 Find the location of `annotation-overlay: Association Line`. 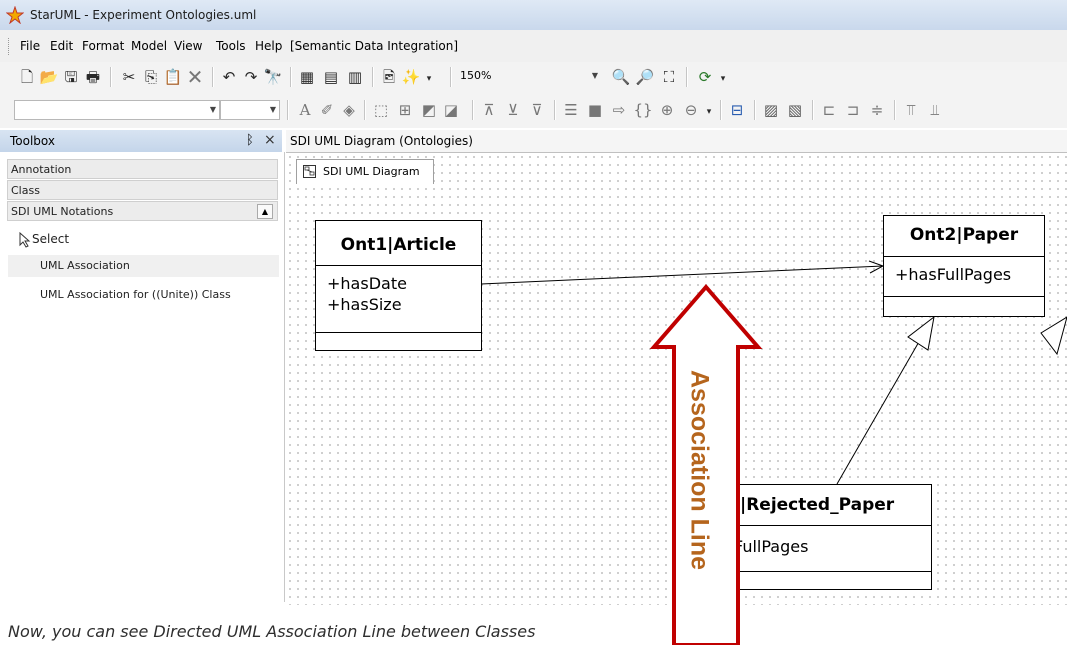

annotation-overlay: Association Line is located at coordinates (706, 464).